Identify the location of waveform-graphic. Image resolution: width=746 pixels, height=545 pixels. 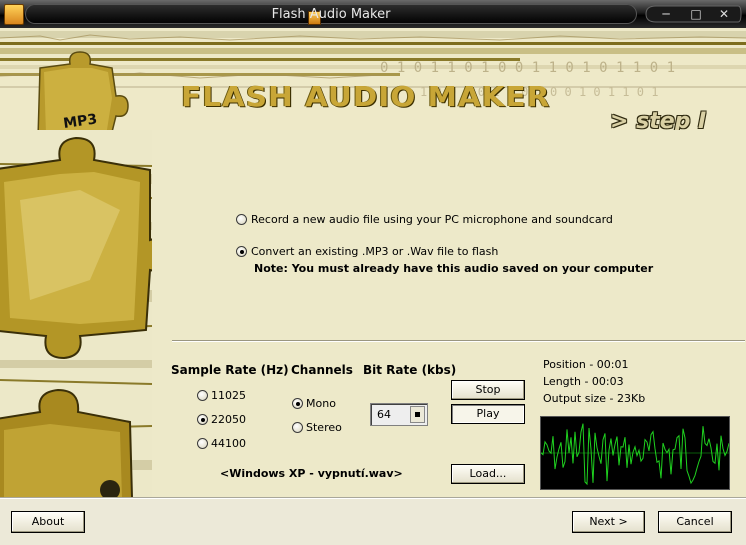
(635, 454).